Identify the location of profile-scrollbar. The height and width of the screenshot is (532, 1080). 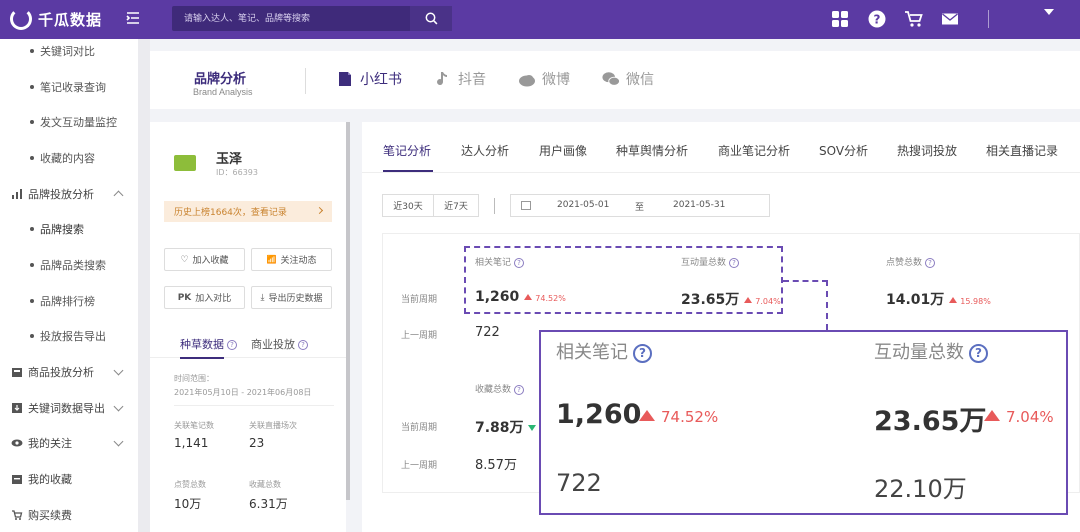
(348, 311).